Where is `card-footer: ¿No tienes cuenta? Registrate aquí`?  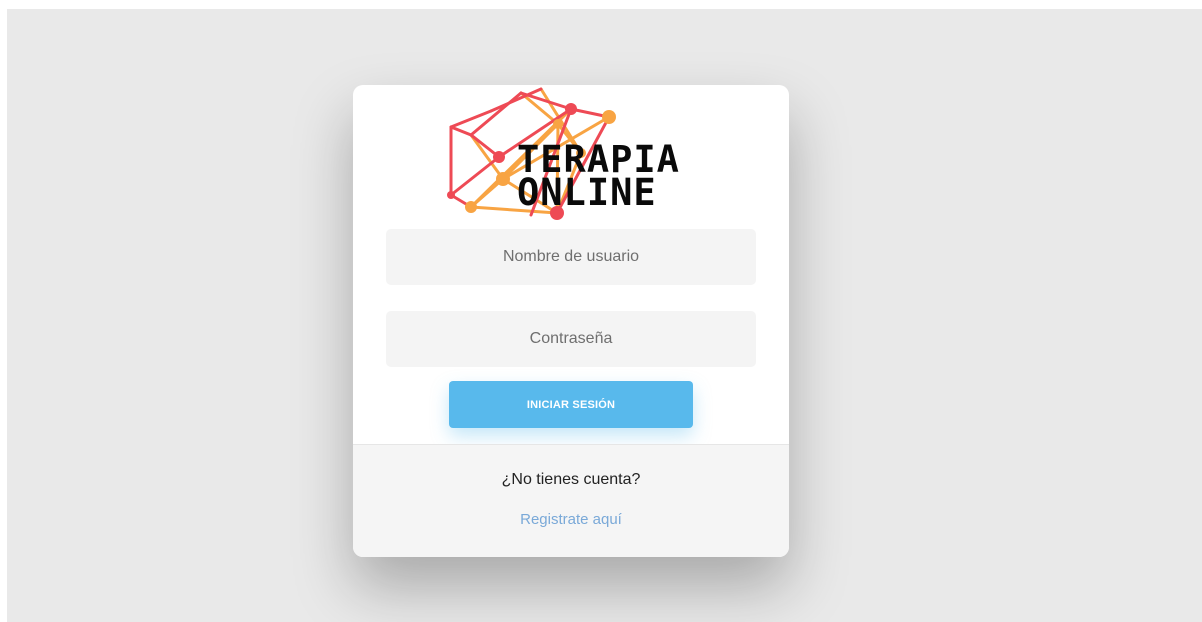
card-footer: ¿No tienes cuenta? Registrate aquí is located at coordinates (571, 500).